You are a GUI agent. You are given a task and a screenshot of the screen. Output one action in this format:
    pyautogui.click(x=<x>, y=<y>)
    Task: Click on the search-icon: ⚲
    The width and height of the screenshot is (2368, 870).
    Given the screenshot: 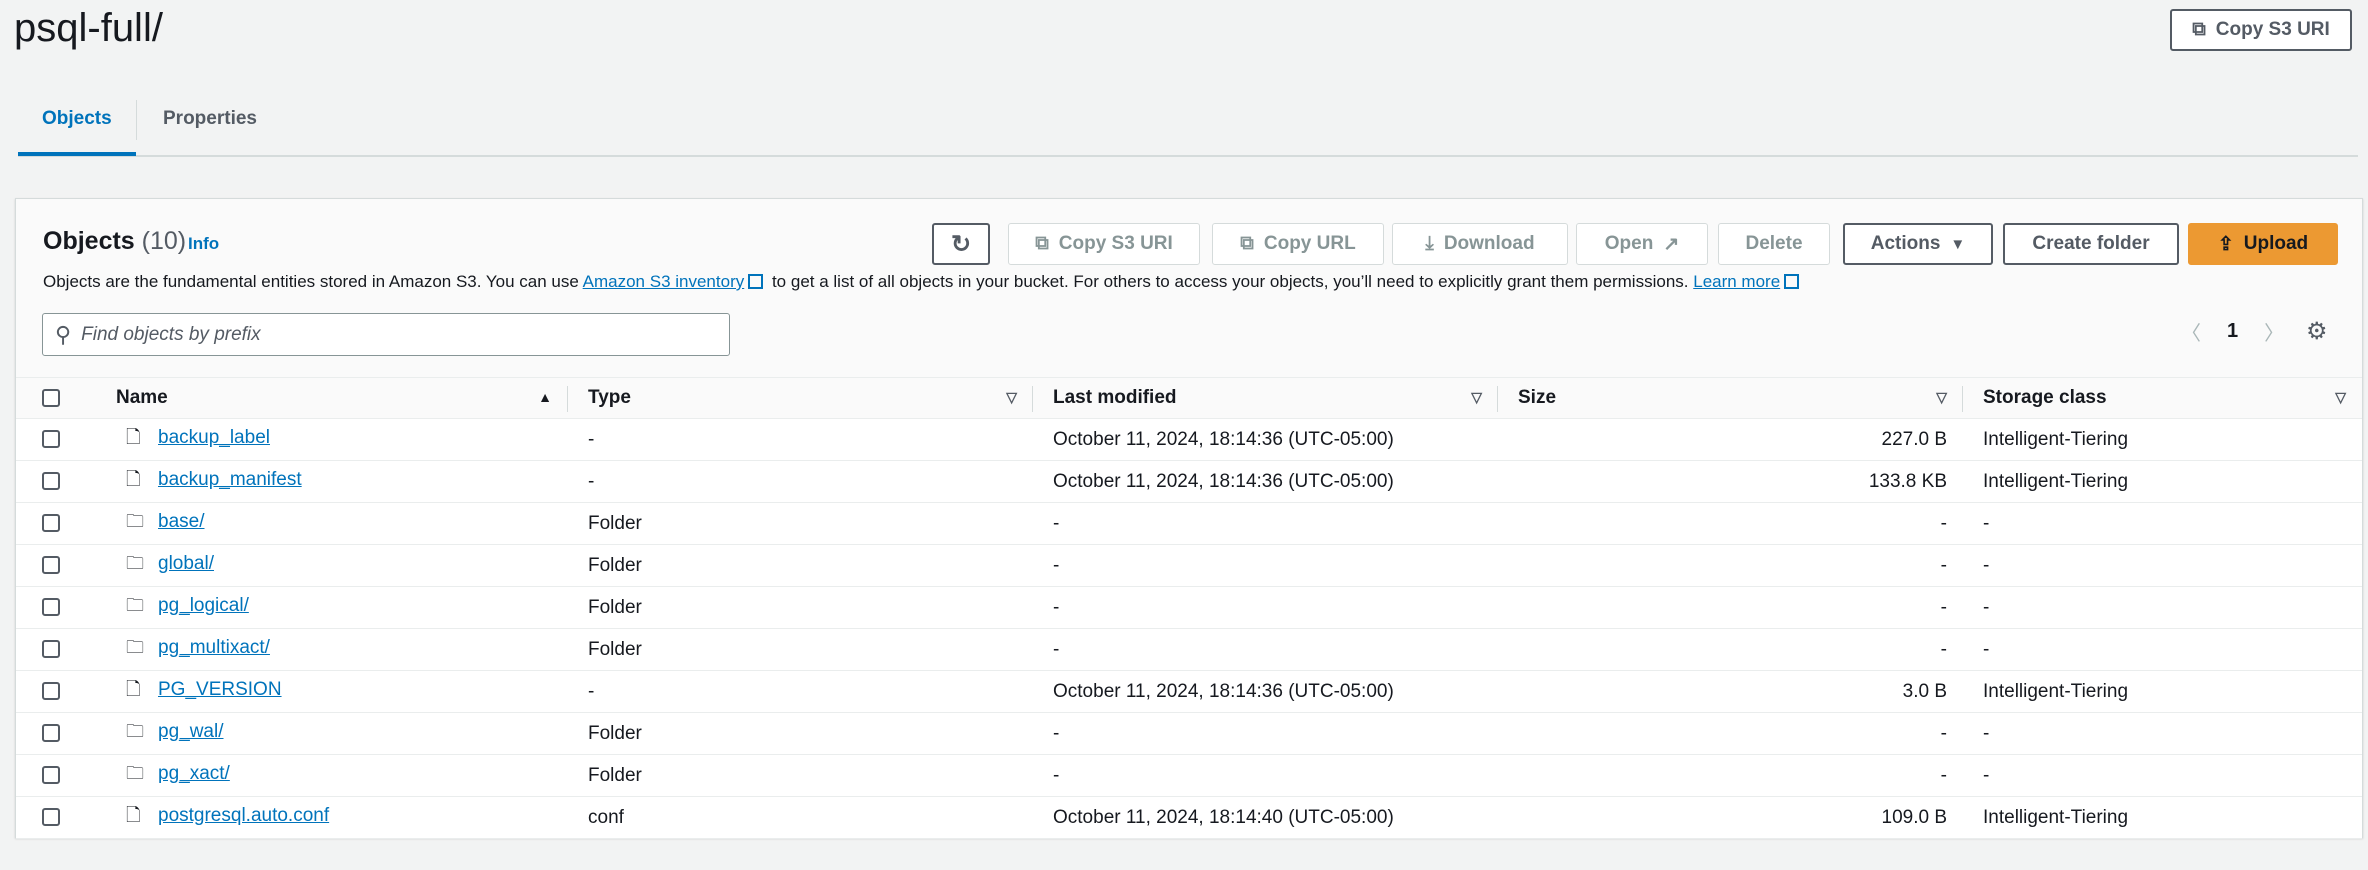 What is the action you would take?
    pyautogui.click(x=63, y=334)
    